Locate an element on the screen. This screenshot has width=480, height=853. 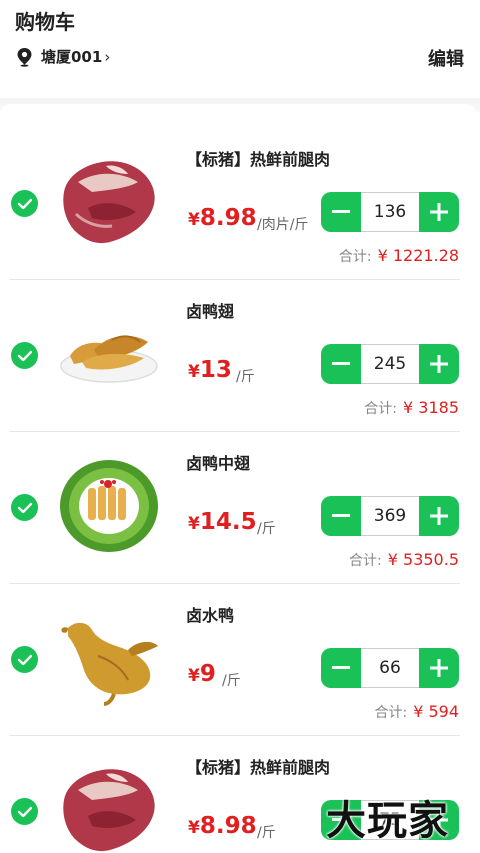
chevron-right-icon: › is located at coordinates (107, 56).